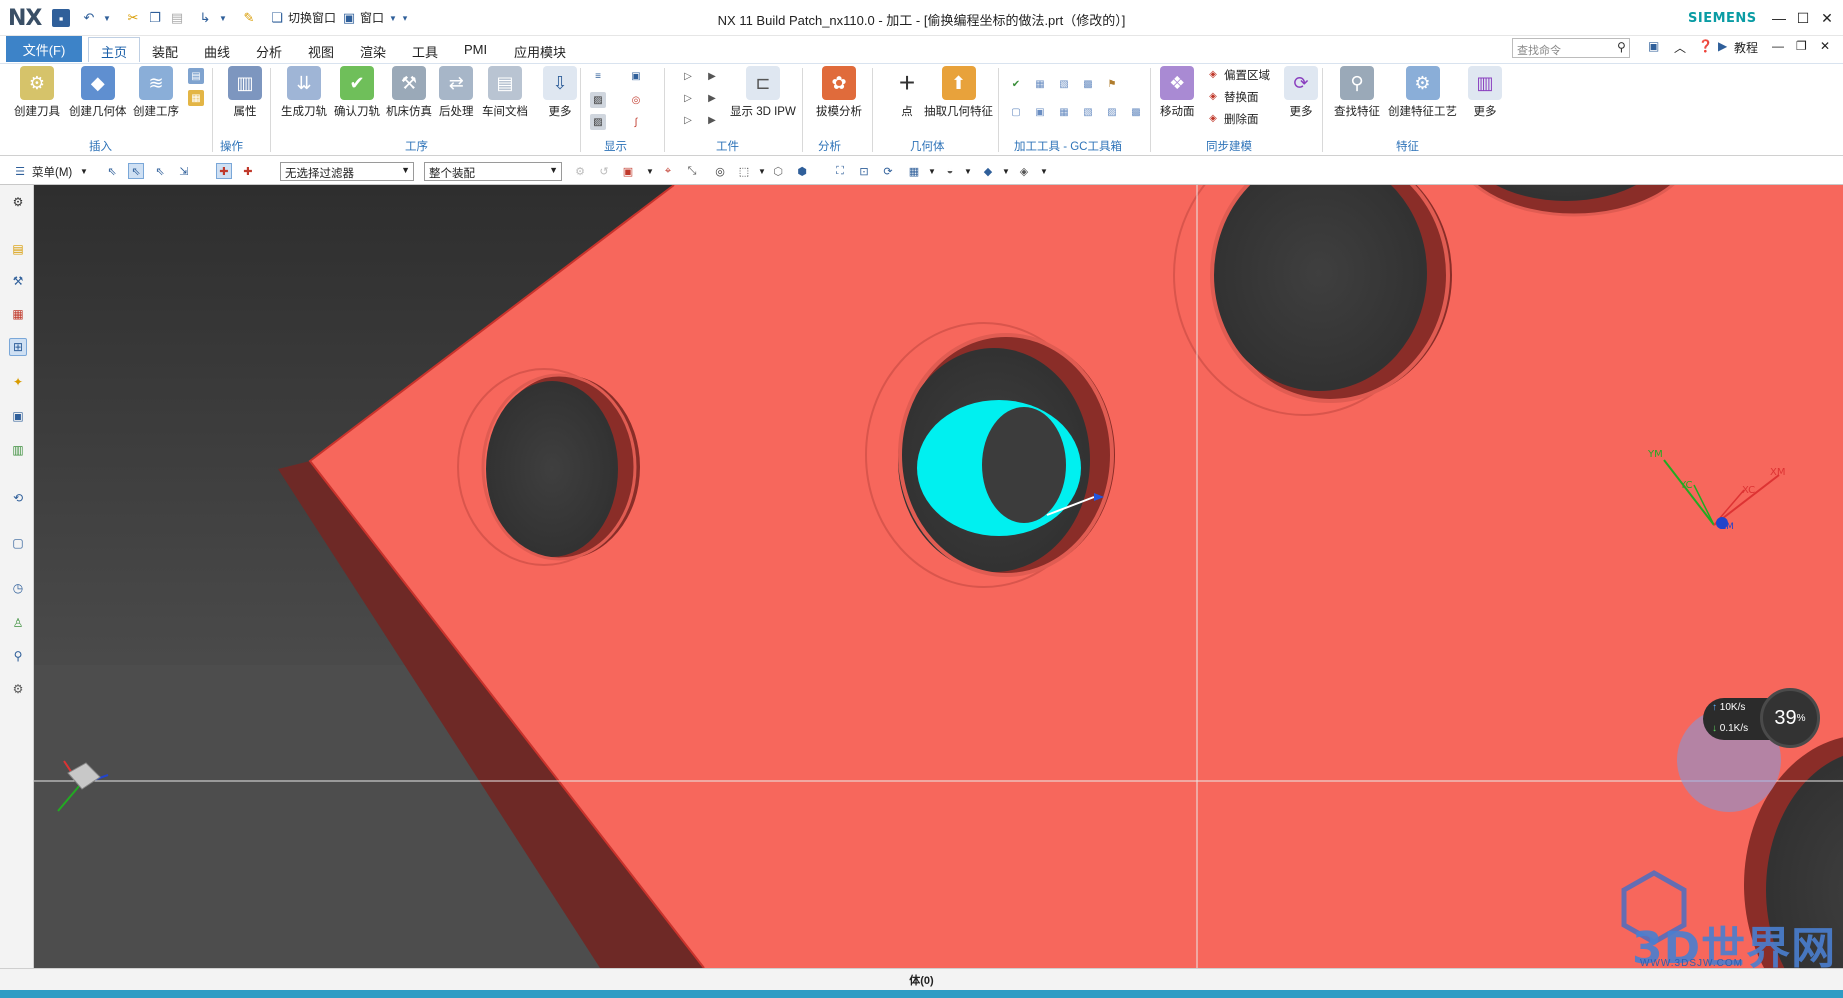 Image resolution: width=1843 pixels, height=998 pixels. What do you see at coordinates (347, 171) in the screenshot?
I see `type-filter-select: 无选择过滤器 ▼` at bounding box center [347, 171].